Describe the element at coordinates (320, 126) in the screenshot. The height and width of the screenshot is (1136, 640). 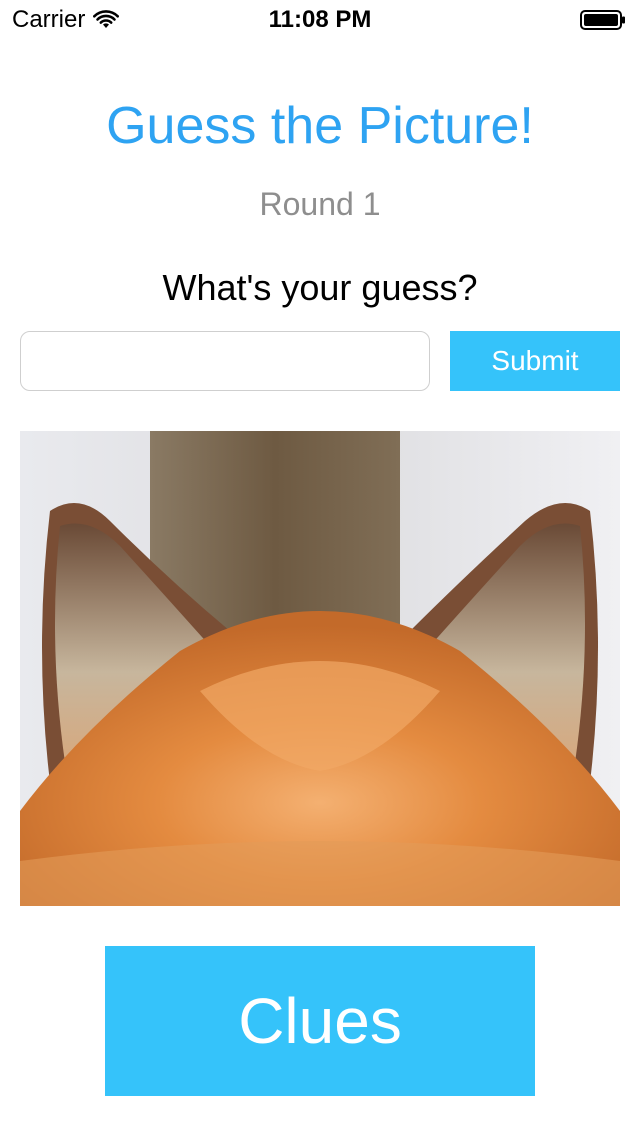
I see `page-title: Guess the Picture!` at that location.